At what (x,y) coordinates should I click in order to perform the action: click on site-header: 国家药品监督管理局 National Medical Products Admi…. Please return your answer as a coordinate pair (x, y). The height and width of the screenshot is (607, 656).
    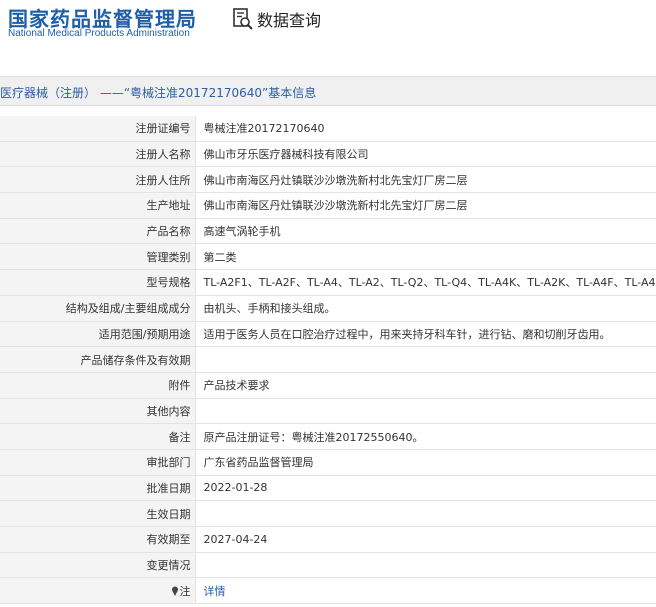
    Looking at the image, I should click on (328, 38).